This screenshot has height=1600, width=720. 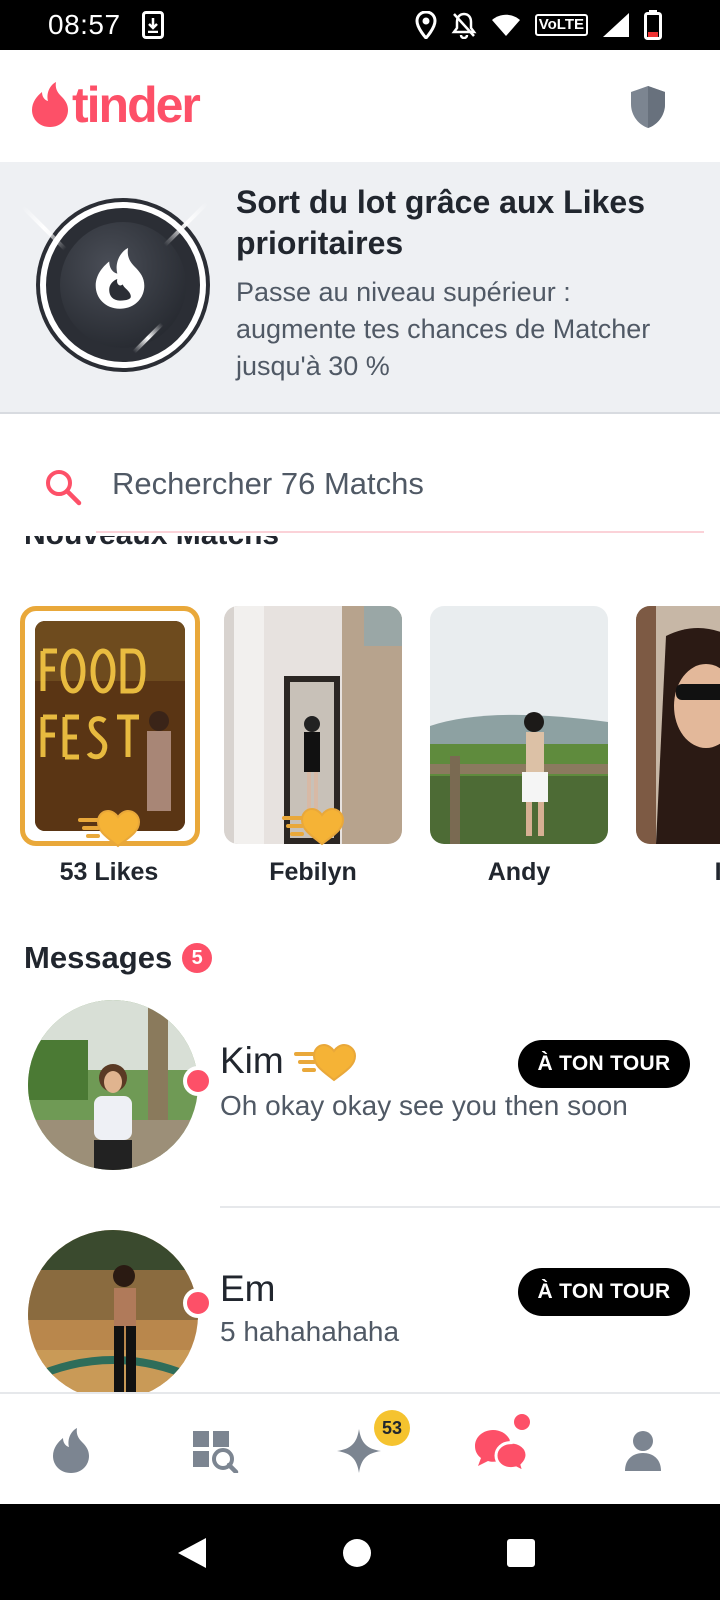 What do you see at coordinates (136, 105) in the screenshot?
I see `logo-text: tinder` at bounding box center [136, 105].